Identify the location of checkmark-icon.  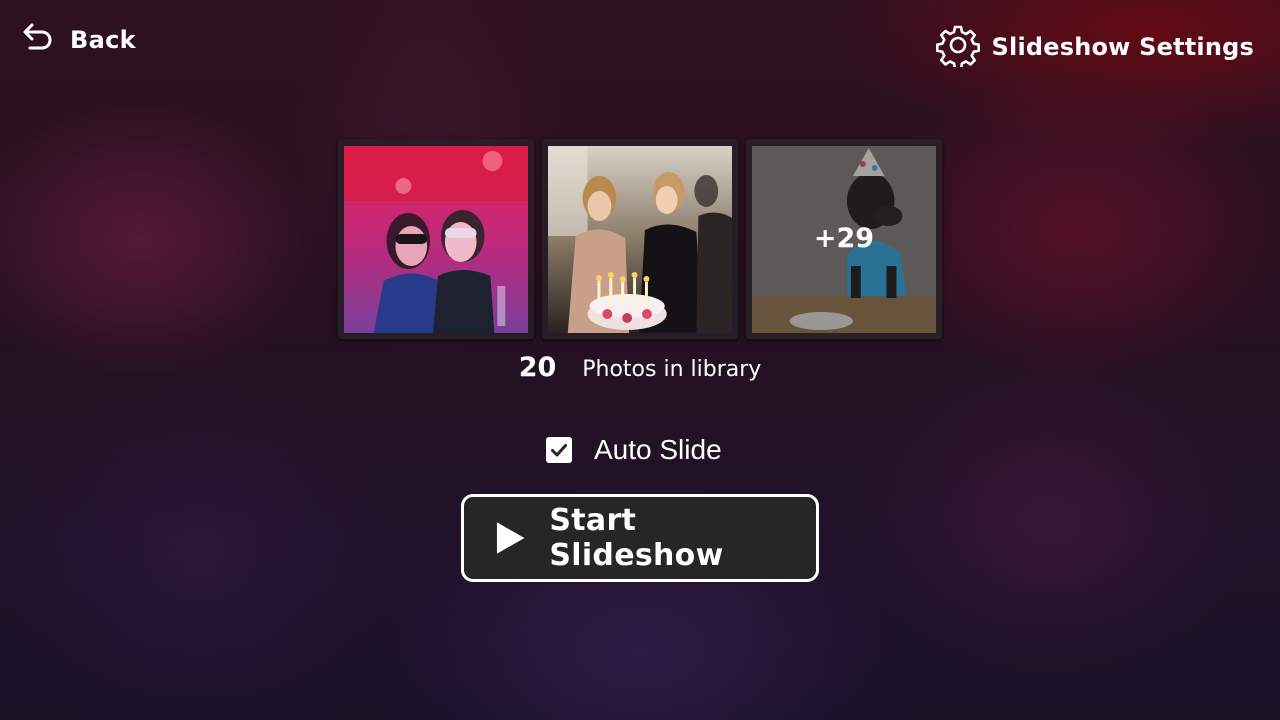
(559, 450).